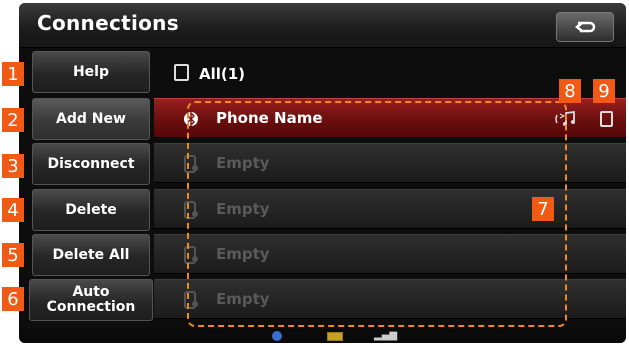  What do you see at coordinates (13, 299) in the screenshot?
I see `callout-6: 6` at bounding box center [13, 299].